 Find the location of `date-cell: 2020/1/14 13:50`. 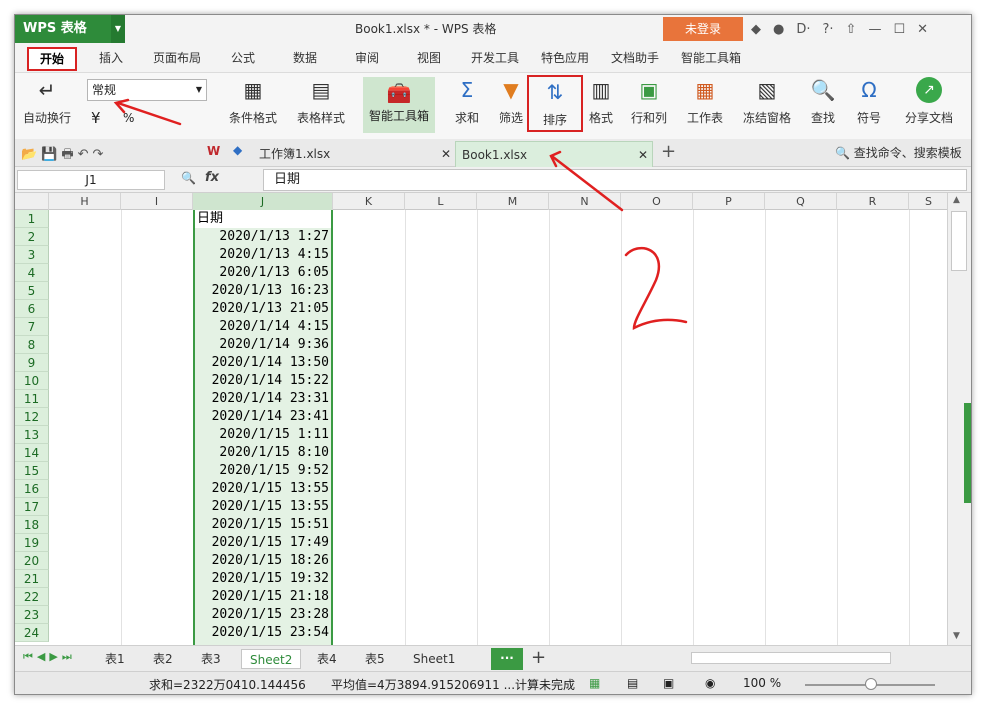

date-cell: 2020/1/14 13:50 is located at coordinates (263, 363).